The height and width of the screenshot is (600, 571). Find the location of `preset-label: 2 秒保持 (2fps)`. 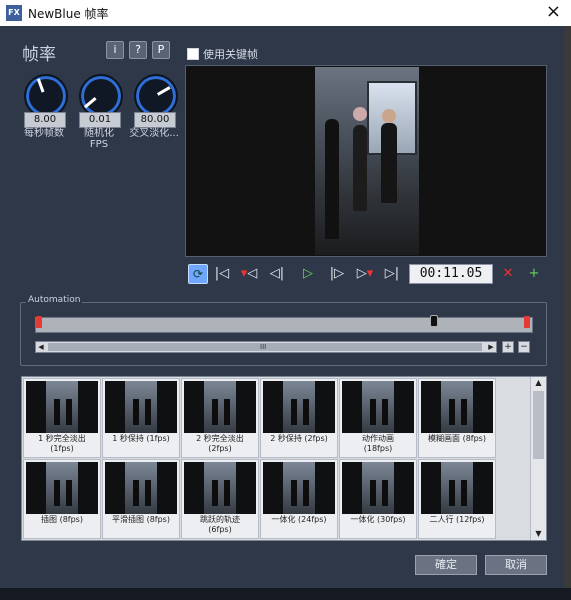

preset-label: 2 秒保持 (2fps) is located at coordinates (299, 438).